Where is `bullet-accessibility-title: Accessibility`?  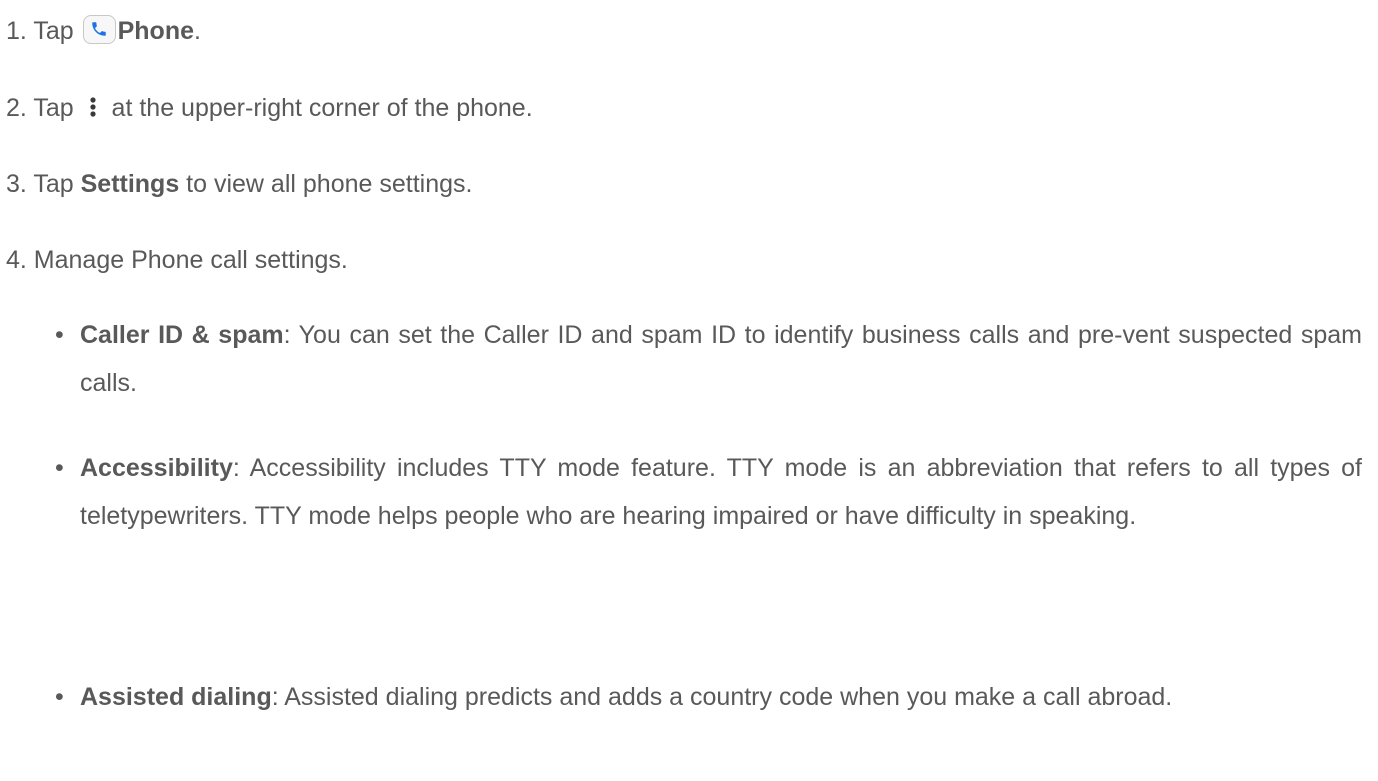
bullet-accessibility-title: Accessibility is located at coordinates (156, 468).